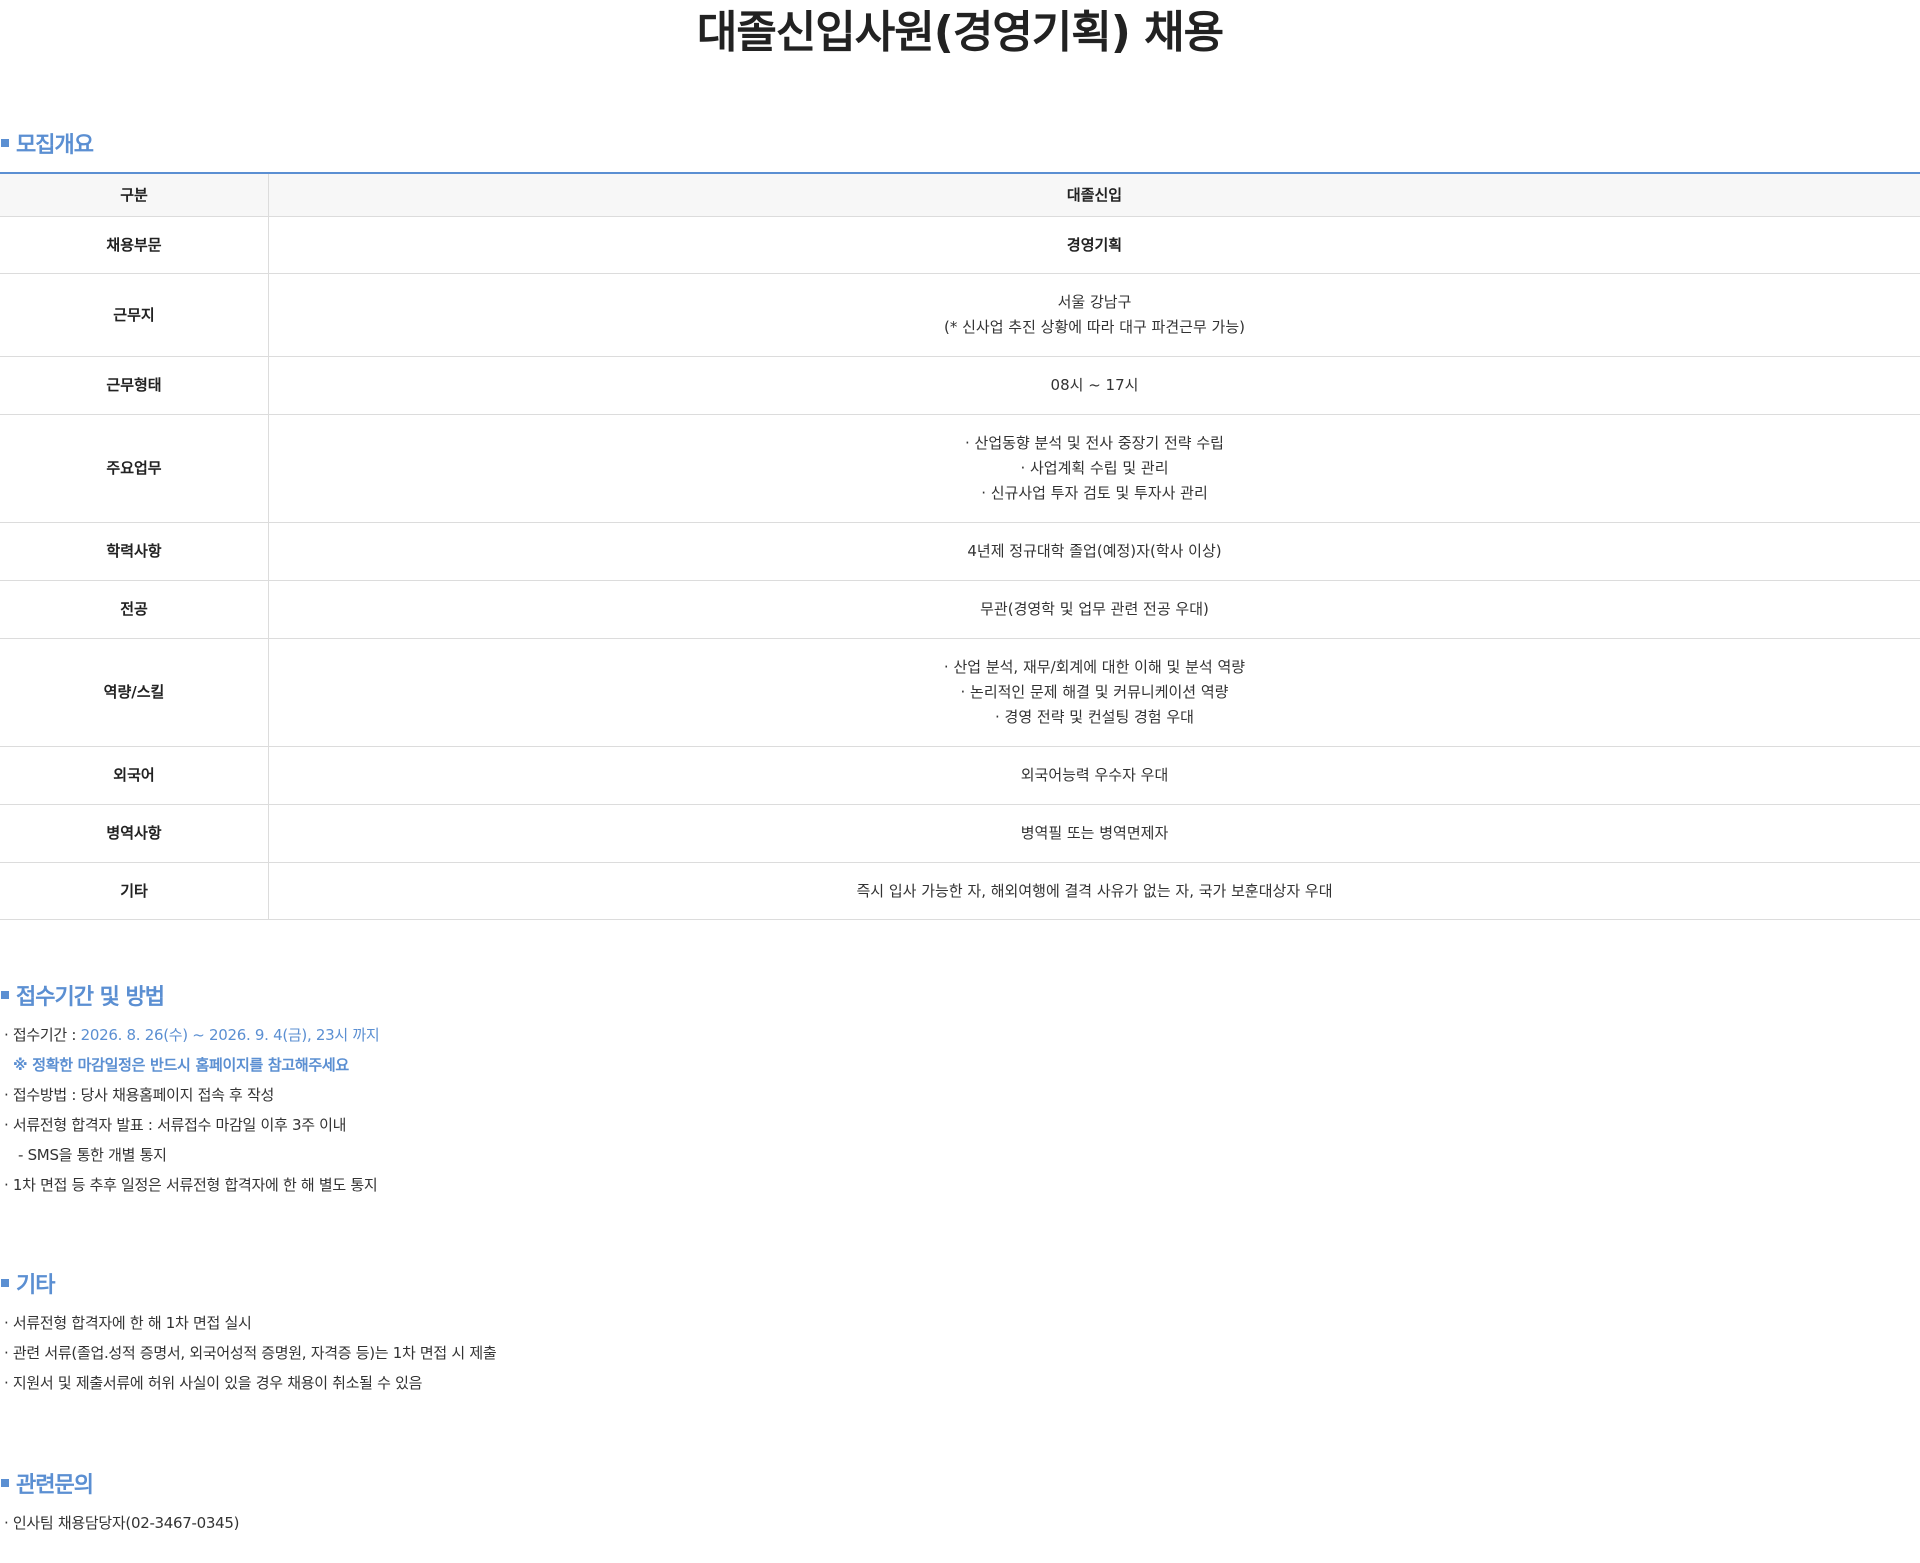 This screenshot has width=1920, height=1563. I want to click on row-value-line: · 경영 전략 및 컨설팅 경험 우대, so click(1094, 717).